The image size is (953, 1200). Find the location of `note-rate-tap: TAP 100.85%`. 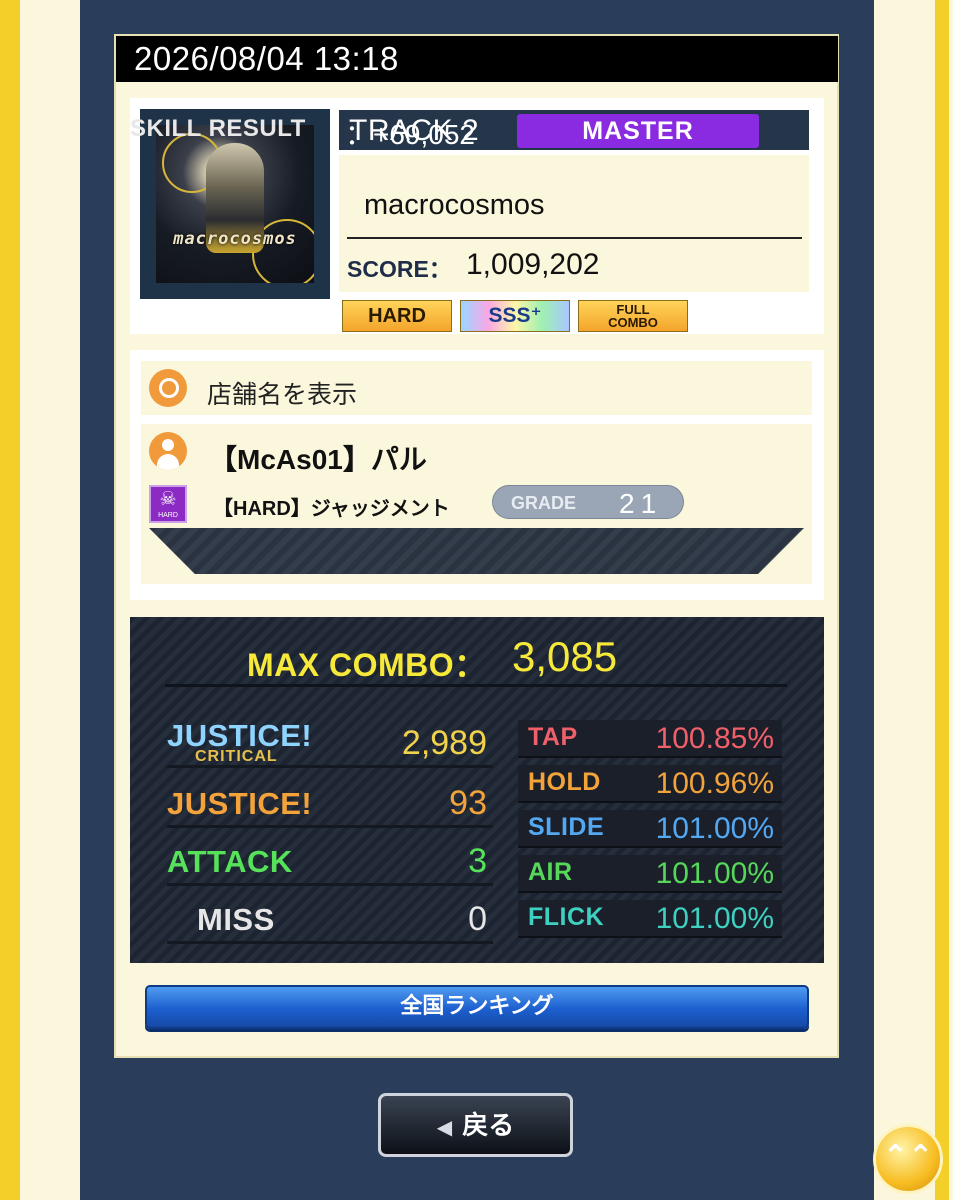

note-rate-tap: TAP 100.85% is located at coordinates (650, 739).